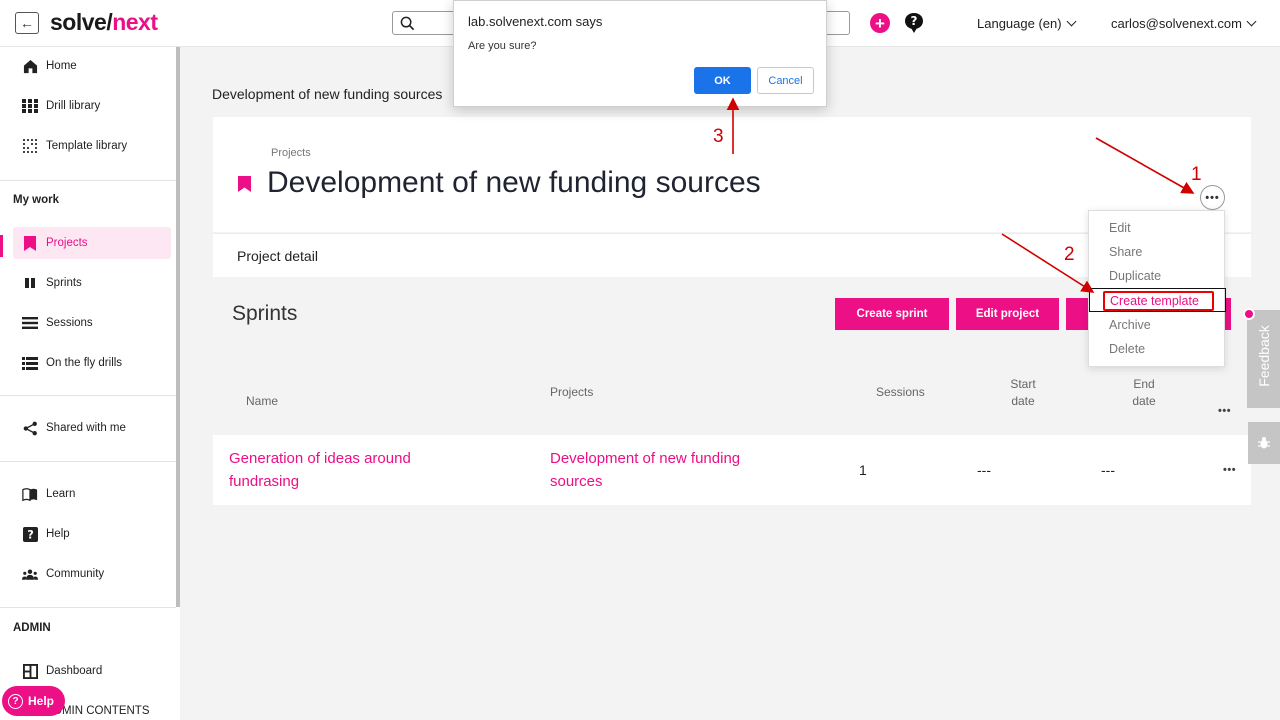  What do you see at coordinates (863, 470) in the screenshot?
I see `sessions-count: 1` at bounding box center [863, 470].